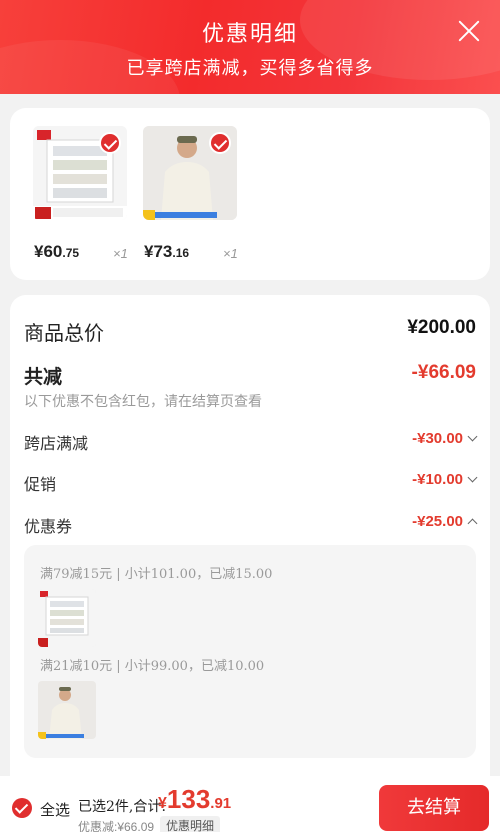 The height and width of the screenshot is (832, 500). I want to click on checkout-bar: 全选 已选2件,合计: ¥133.91 优惠减:¥66.09 优惠明细 去结算, so click(250, 804).